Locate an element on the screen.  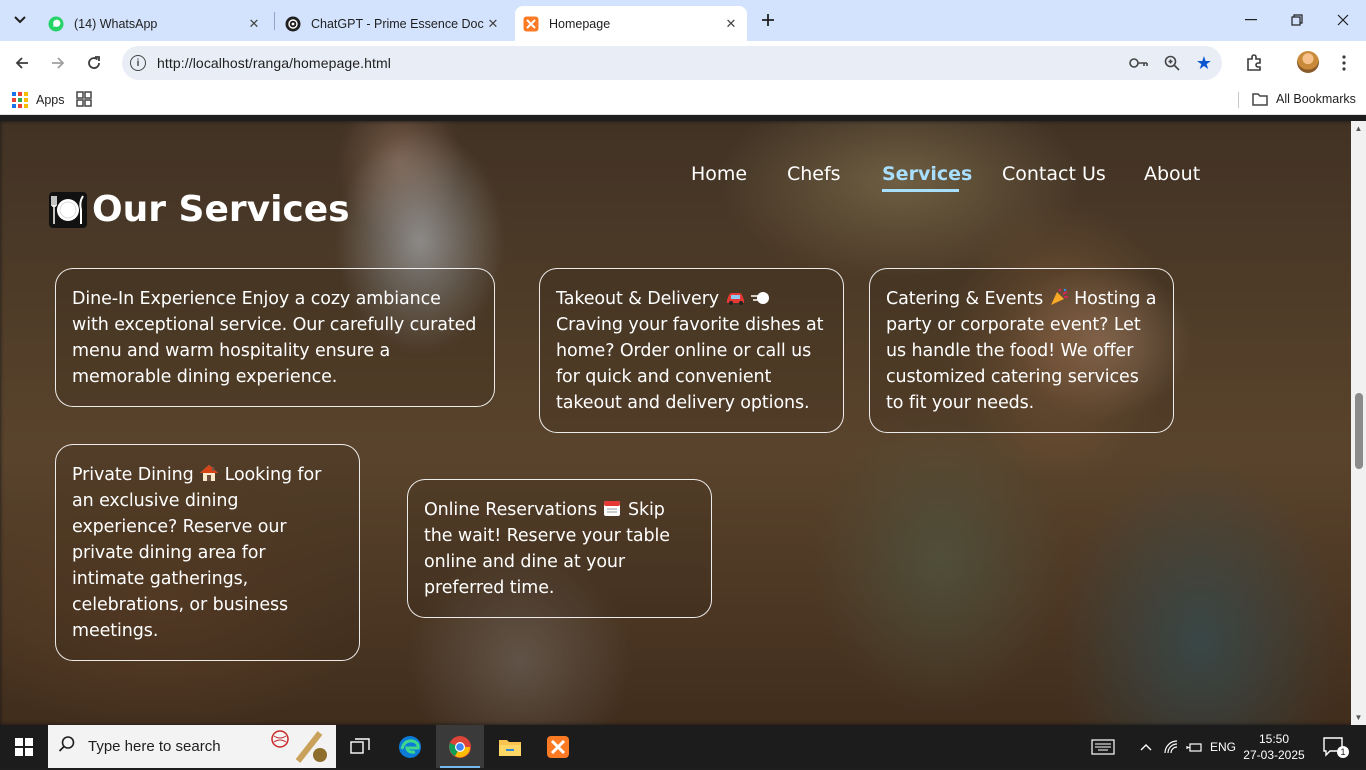
bookmarks-bar: Apps All Bookmarks is located at coordinates (683, 100).